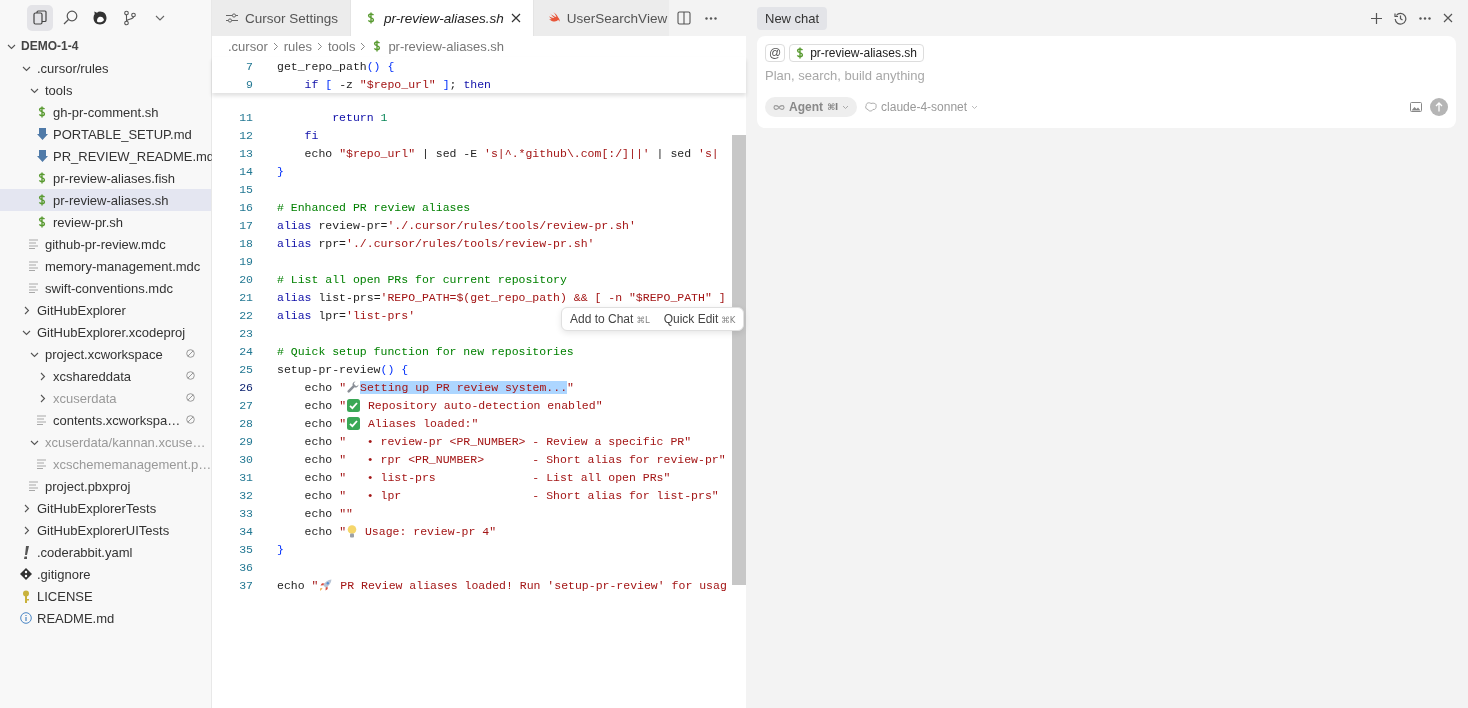  What do you see at coordinates (792, 18) in the screenshot?
I see `chat-tab: New chat` at bounding box center [792, 18].